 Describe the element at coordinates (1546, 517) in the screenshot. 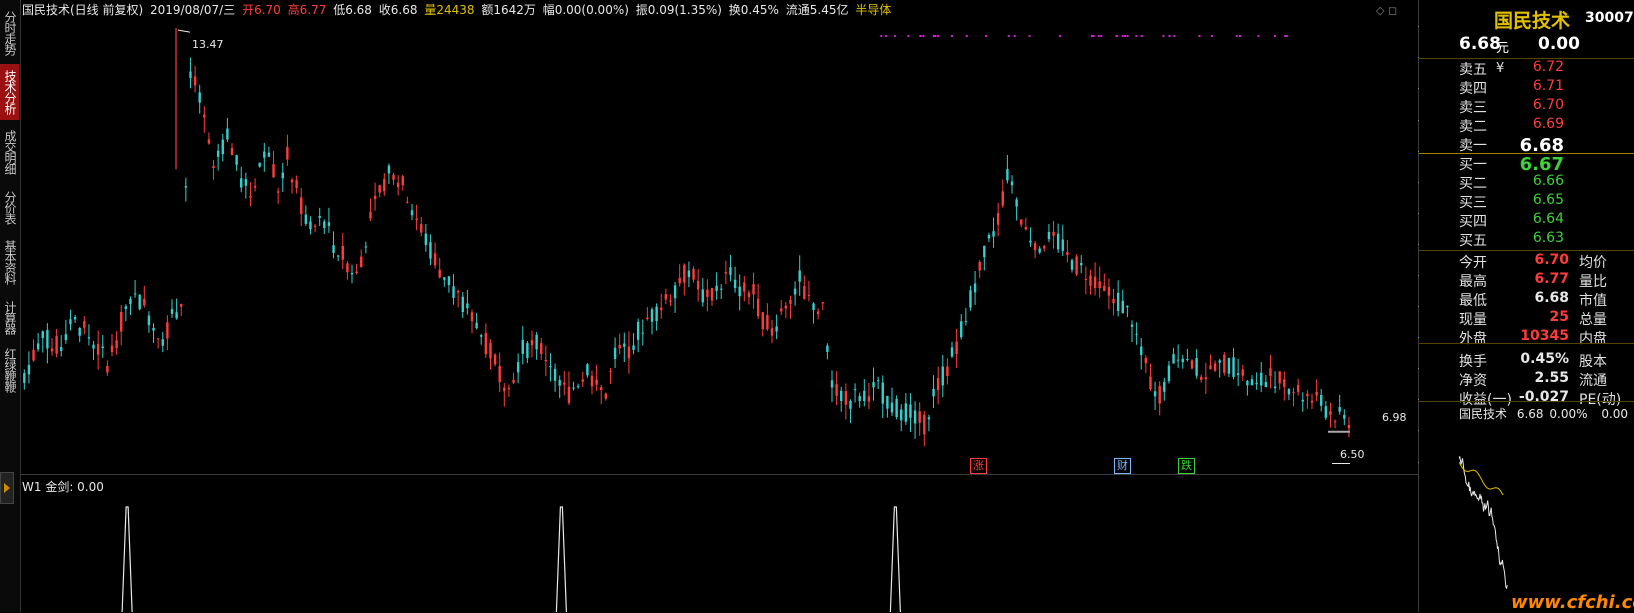

I see `mini-intraday-chart` at that location.